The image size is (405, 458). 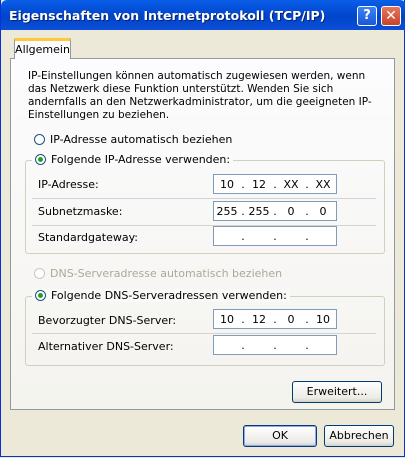 What do you see at coordinates (39, 139) in the screenshot?
I see `ip-auto-radio` at bounding box center [39, 139].